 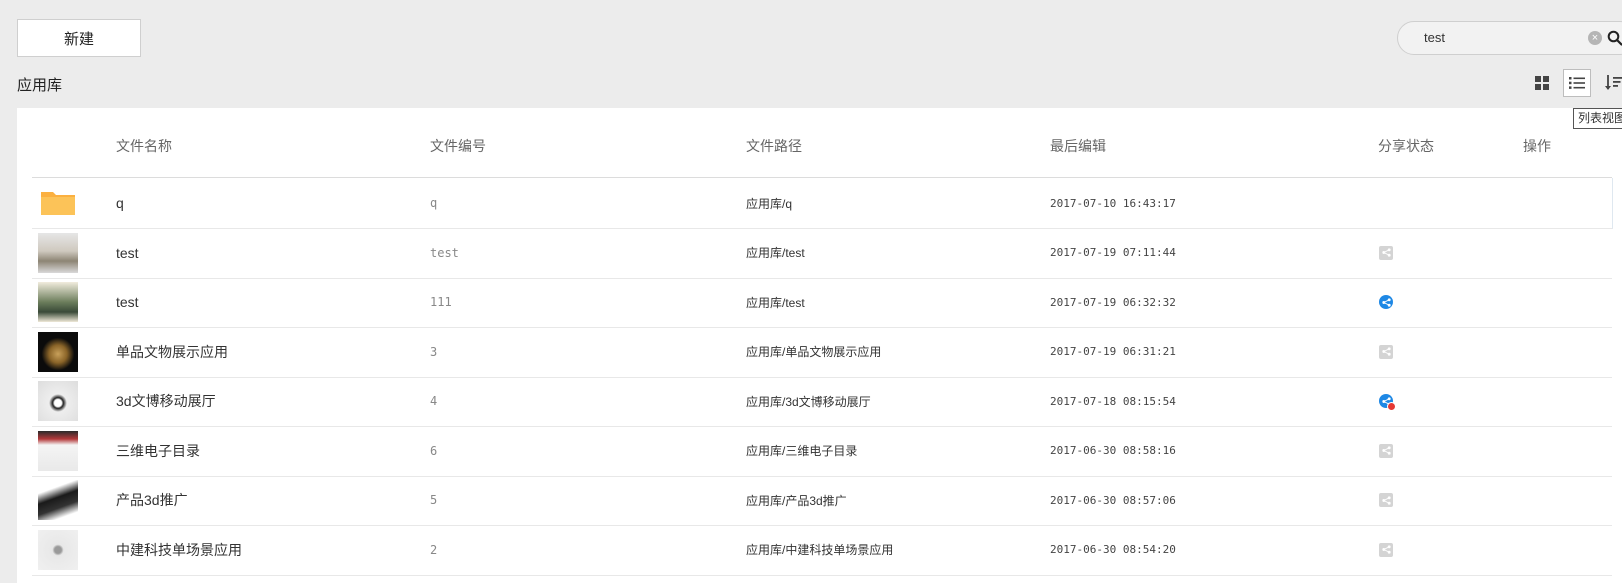 What do you see at coordinates (434, 401) in the screenshot?
I see `file-code: 4` at bounding box center [434, 401].